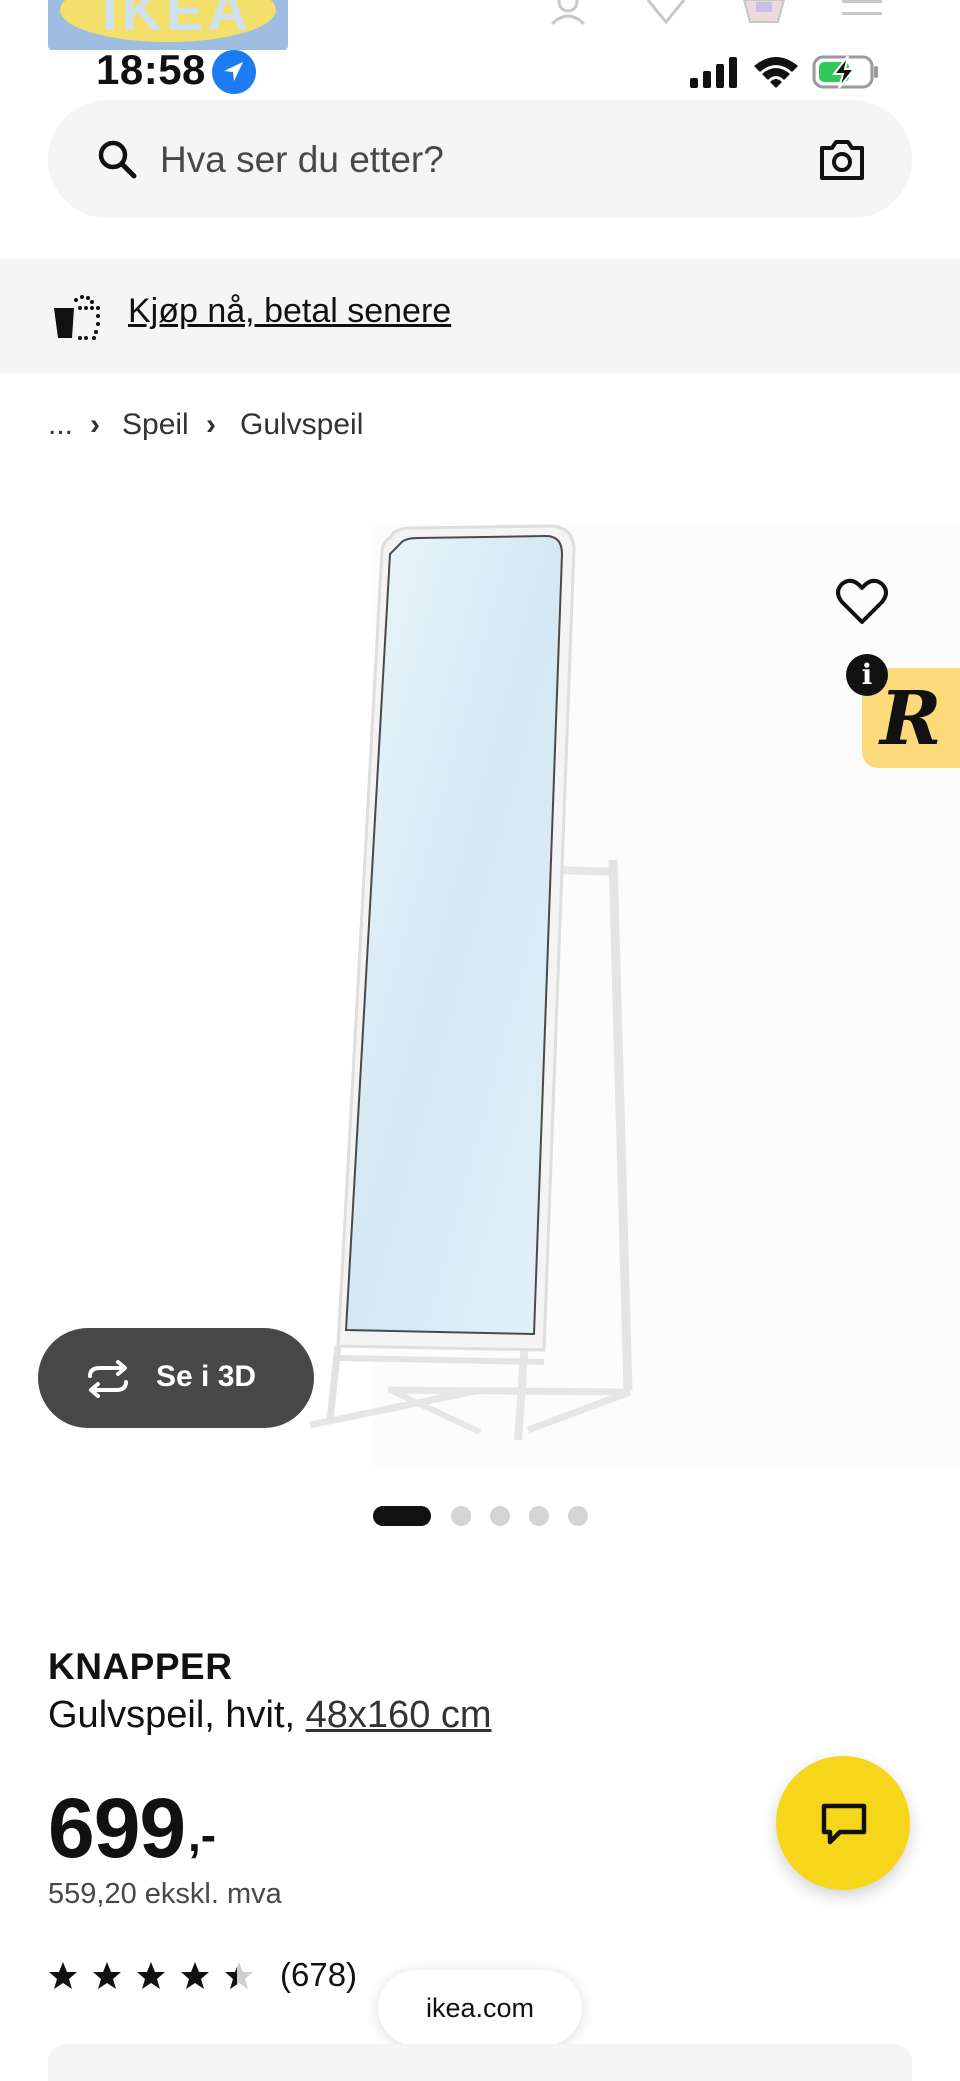  I want to click on view-in-3d-label: Se i 3D, so click(206, 1376).